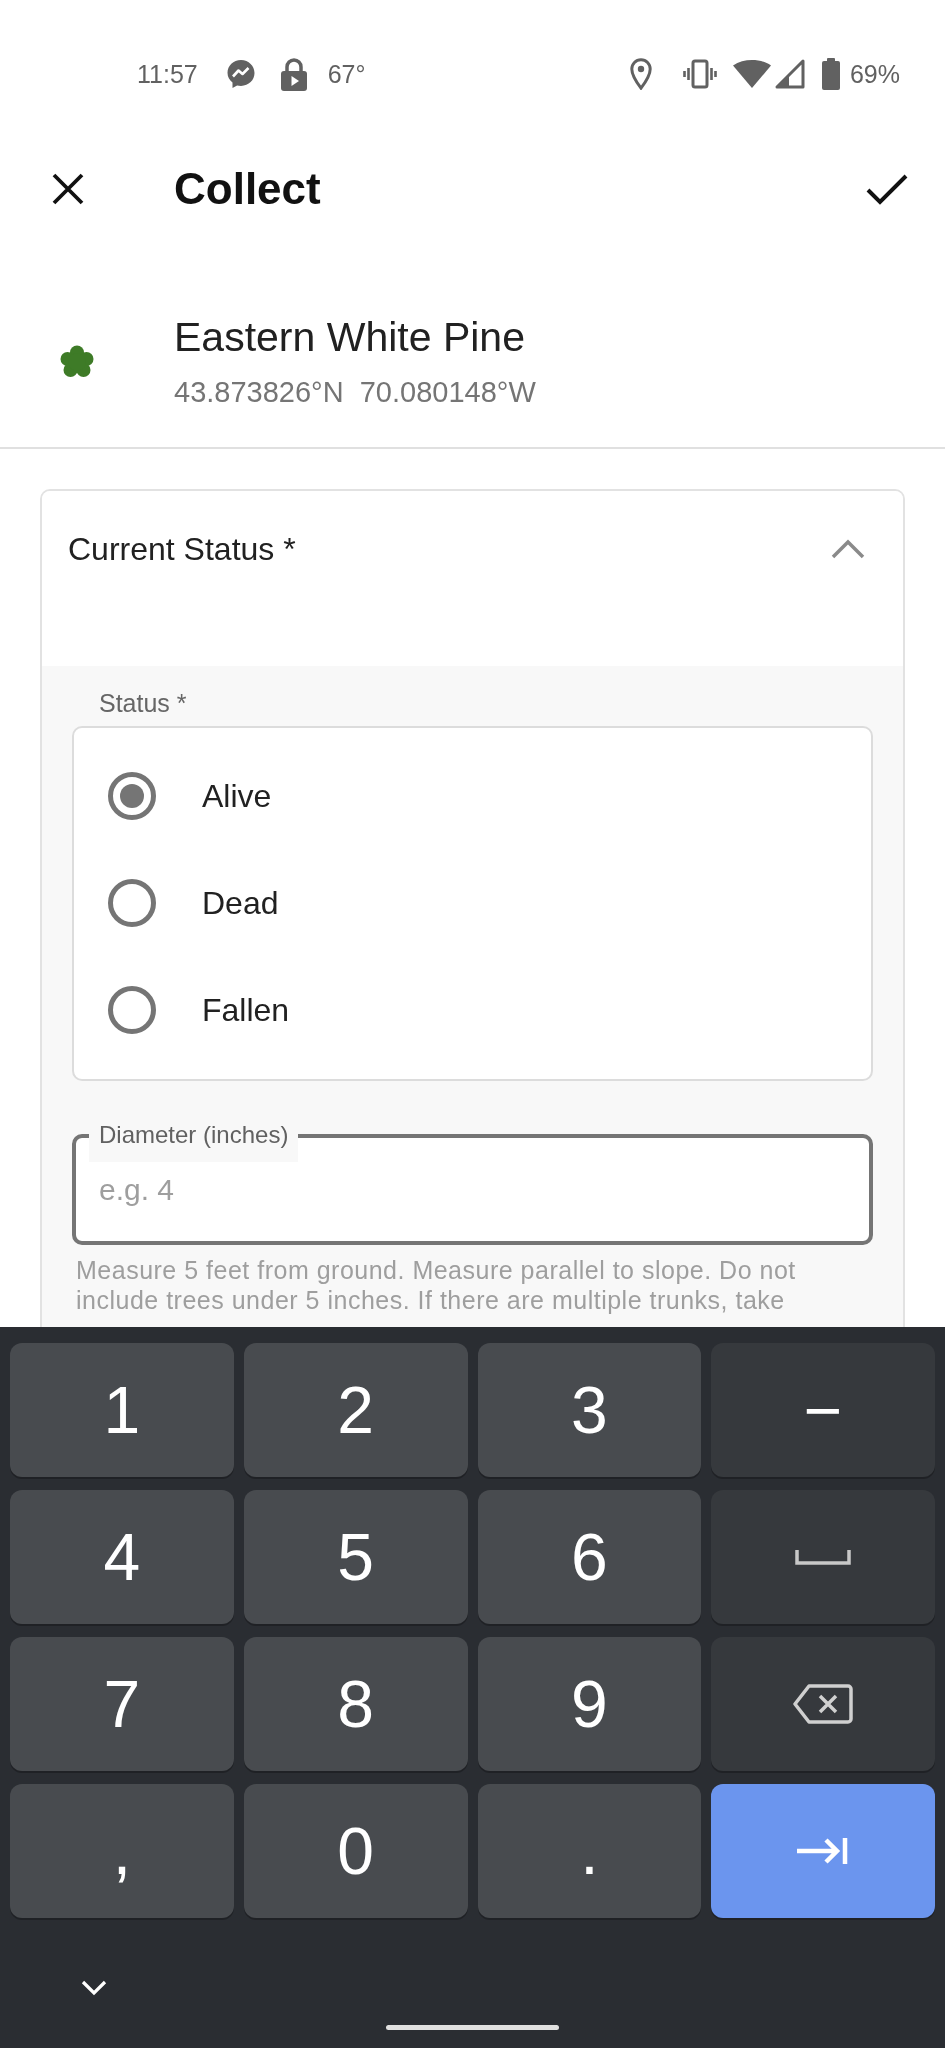 The height and width of the screenshot is (2048, 945). What do you see at coordinates (355, 1410) in the screenshot?
I see `keyboard-key: 2` at bounding box center [355, 1410].